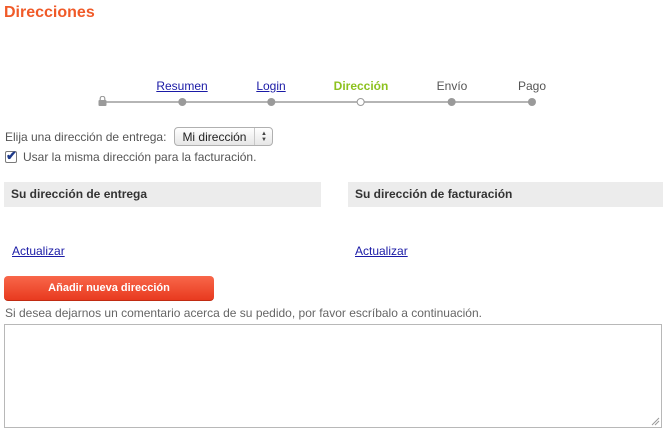 This screenshot has height=441, width=664. Describe the element at coordinates (270, 86) in the screenshot. I see `step-login-label: Login` at that location.